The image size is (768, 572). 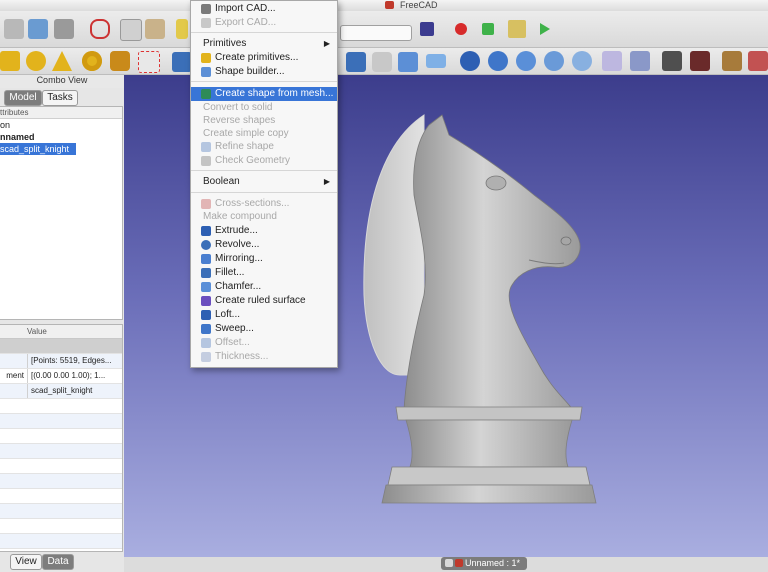 I want to click on main-toolbar, so click(x=384, y=29).